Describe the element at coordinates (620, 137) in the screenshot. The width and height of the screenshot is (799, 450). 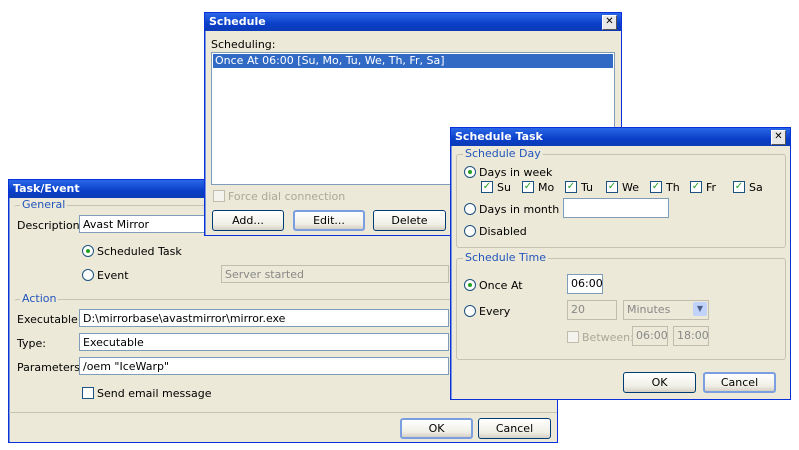
I see `schedule-task-titlebar: Schedule Task ✕` at that location.